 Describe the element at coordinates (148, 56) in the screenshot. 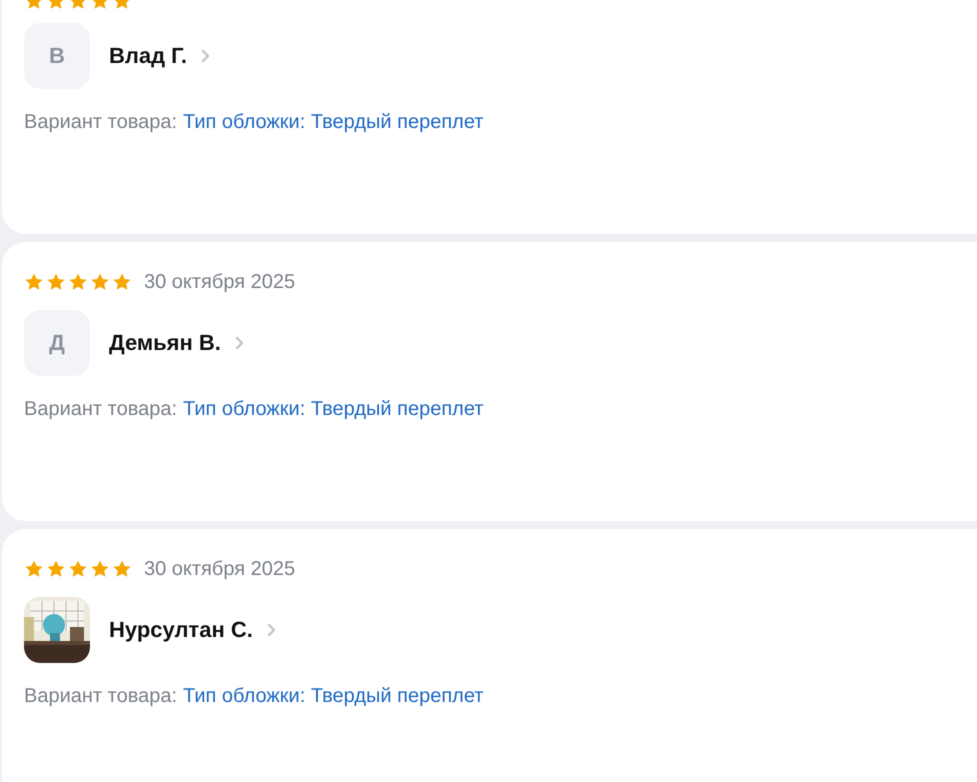

I see `reviewer-name: Влад Г.` at that location.